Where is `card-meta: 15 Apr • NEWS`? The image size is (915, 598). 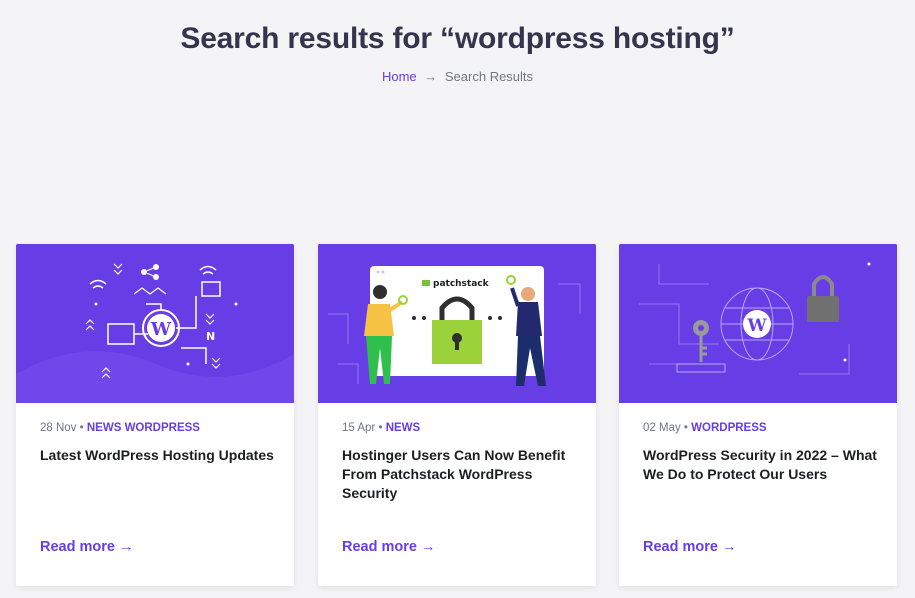
card-meta: 15 Apr • NEWS is located at coordinates (381, 428).